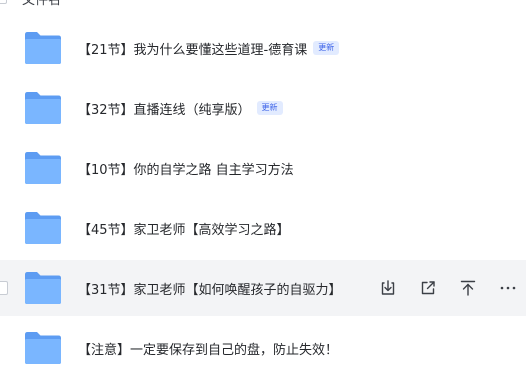 The width and height of the screenshot is (526, 376). Describe the element at coordinates (164, 108) in the screenshot. I see `file-name: 【32节】直播连线（纯享版）` at that location.